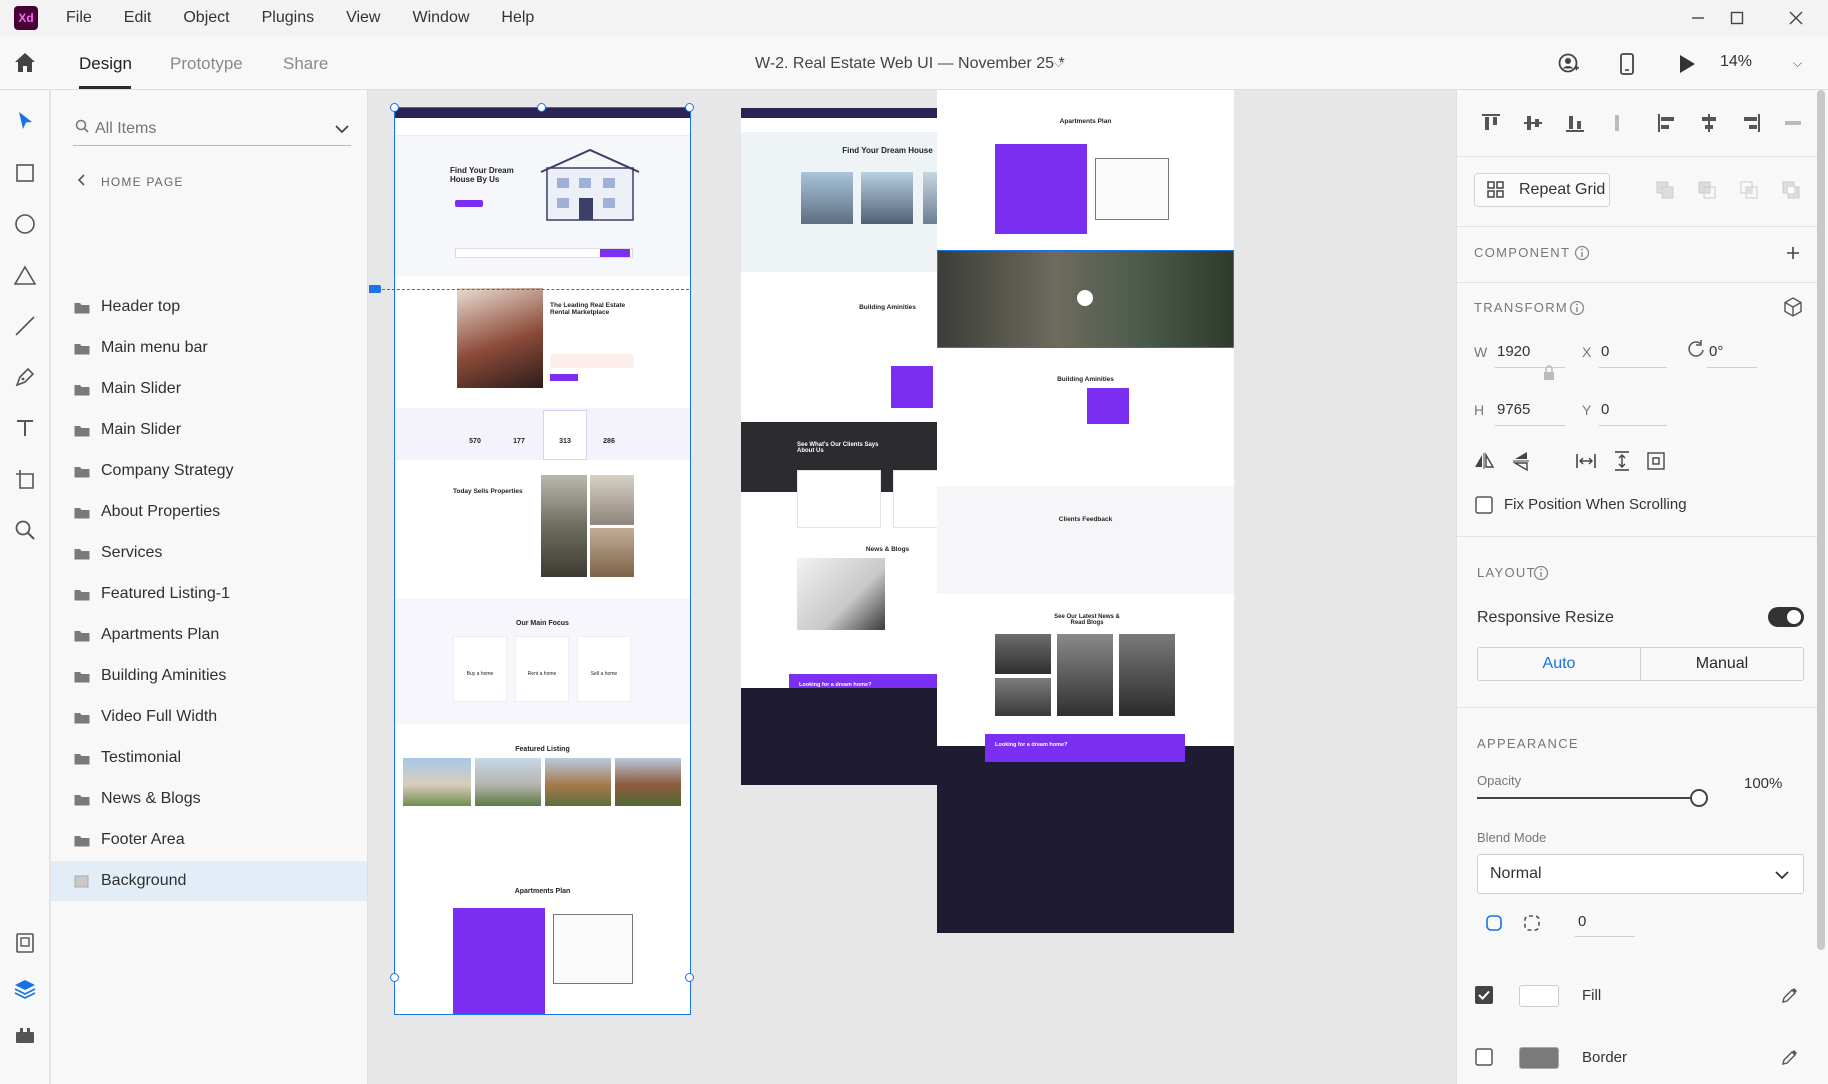  Describe the element at coordinates (25, 530) in the screenshot. I see `zoom-tool` at that location.